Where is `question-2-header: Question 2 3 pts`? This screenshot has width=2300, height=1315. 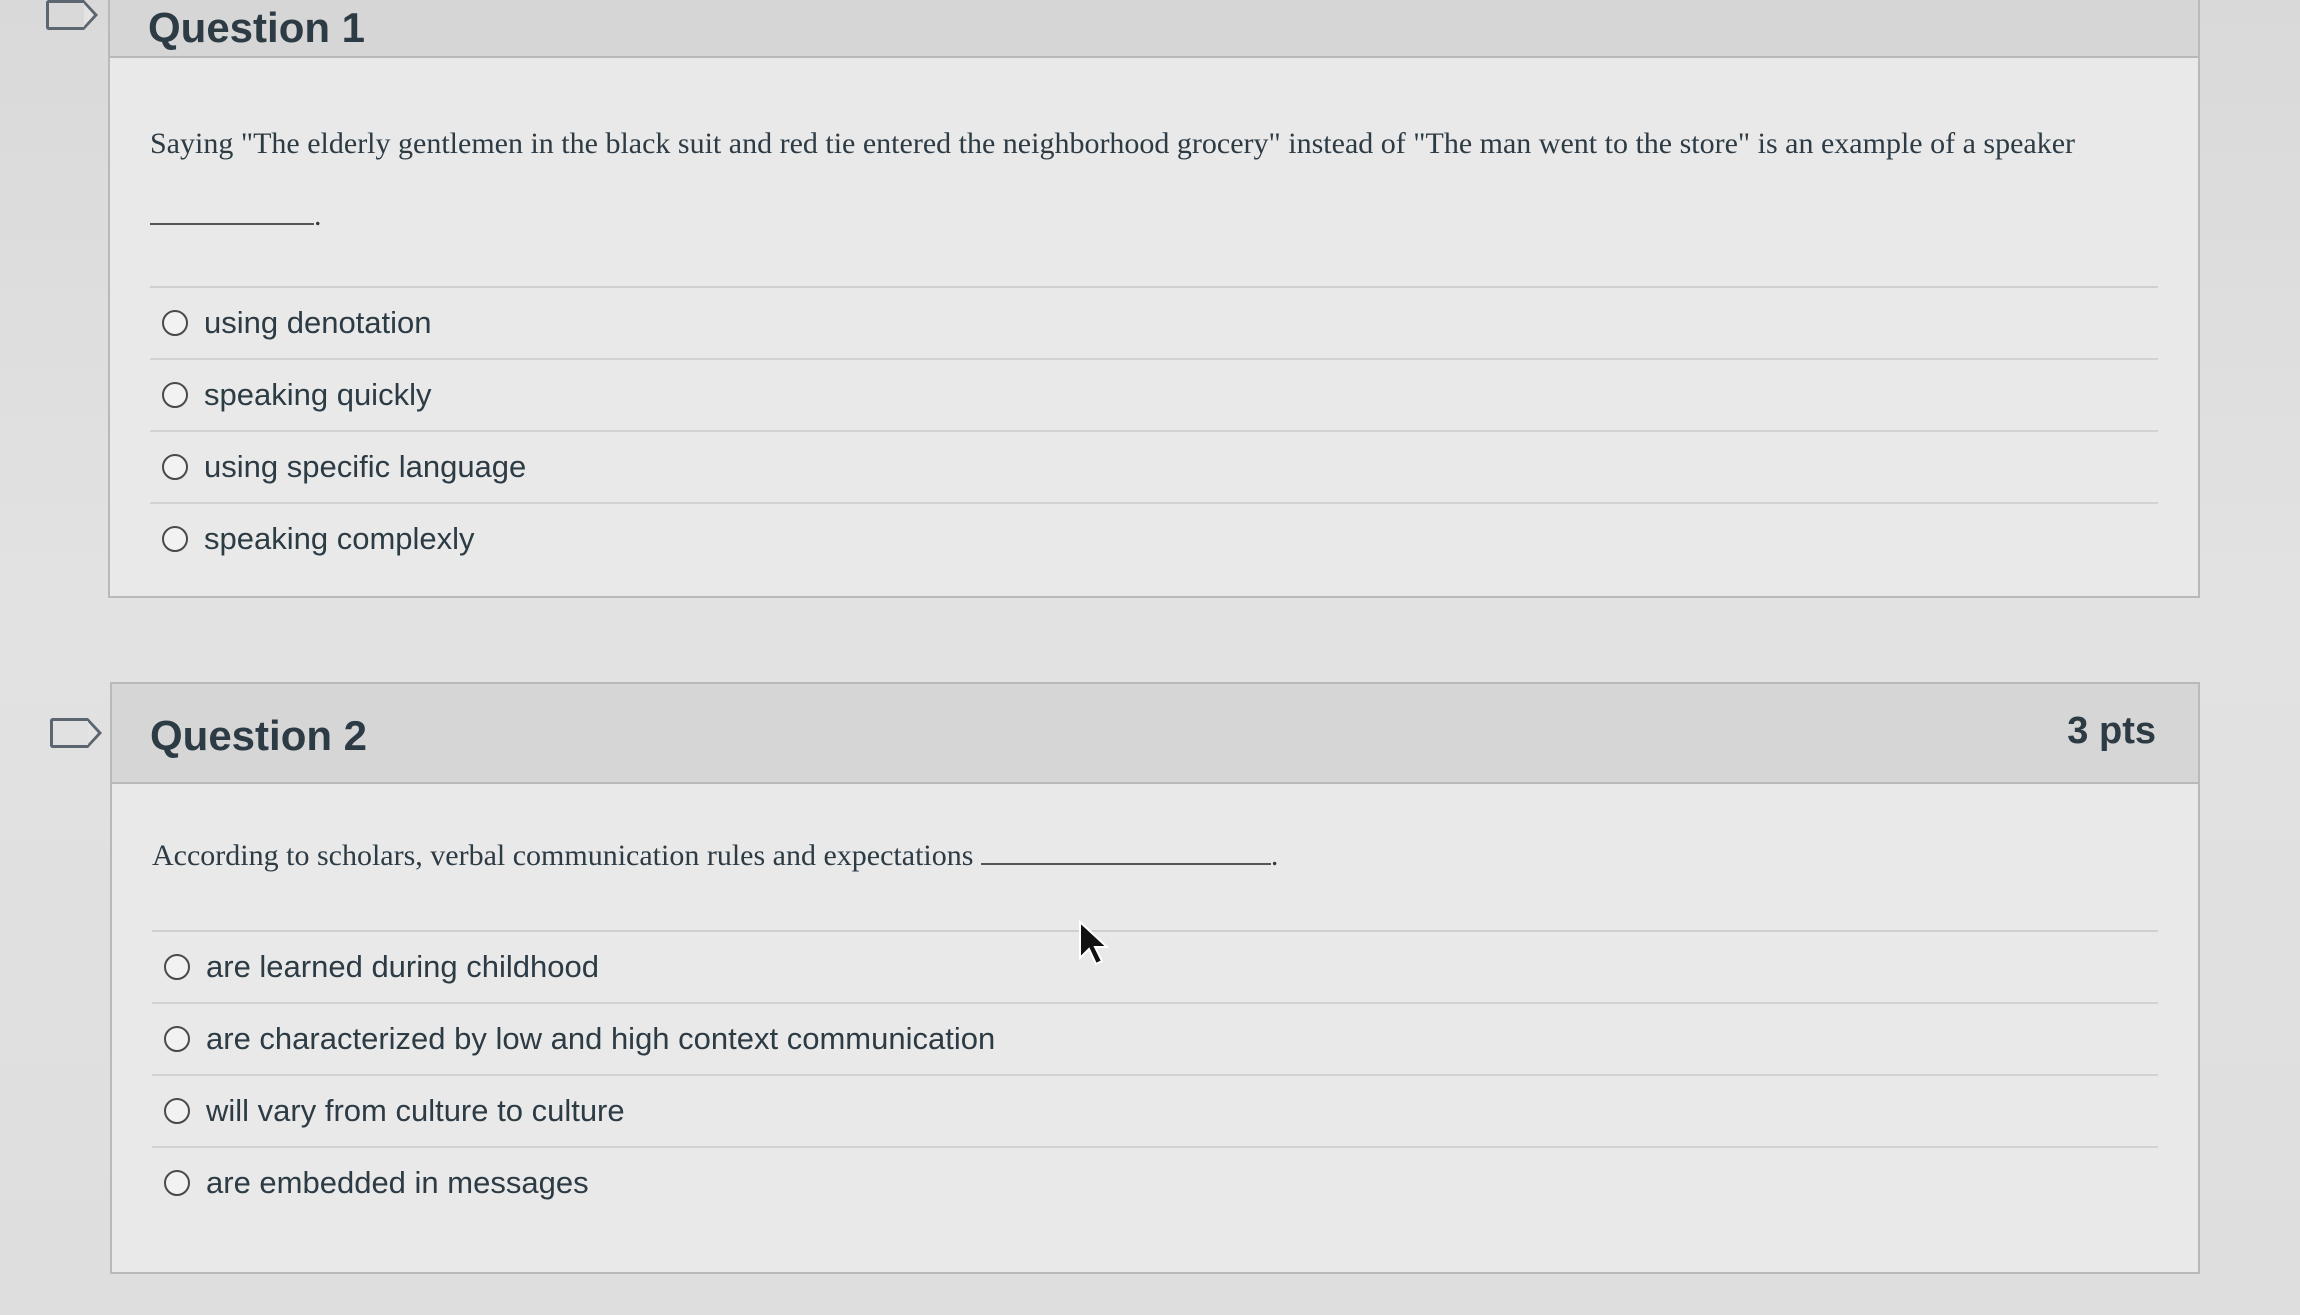 question-2-header: Question 2 3 pts is located at coordinates (1155, 734).